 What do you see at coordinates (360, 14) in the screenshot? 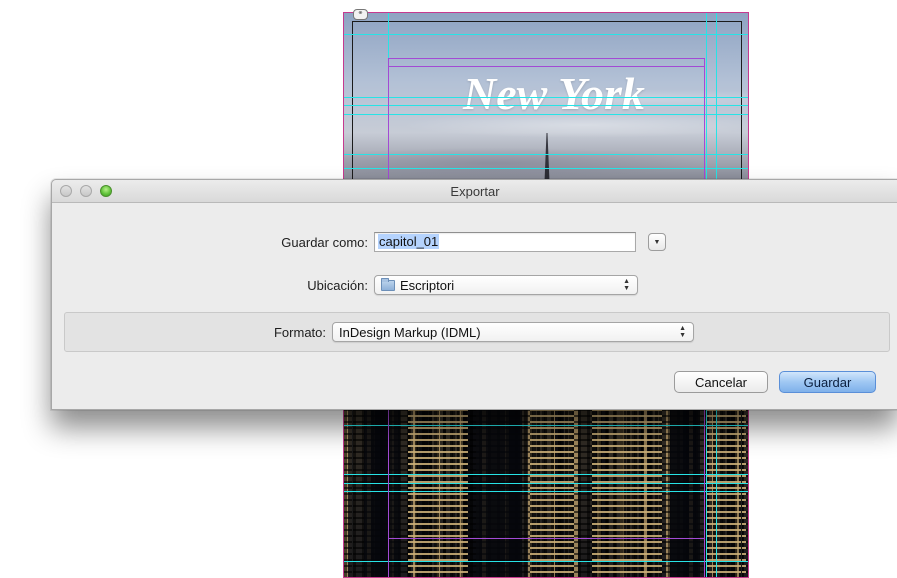
I see `link-icon: ⚭` at bounding box center [360, 14].